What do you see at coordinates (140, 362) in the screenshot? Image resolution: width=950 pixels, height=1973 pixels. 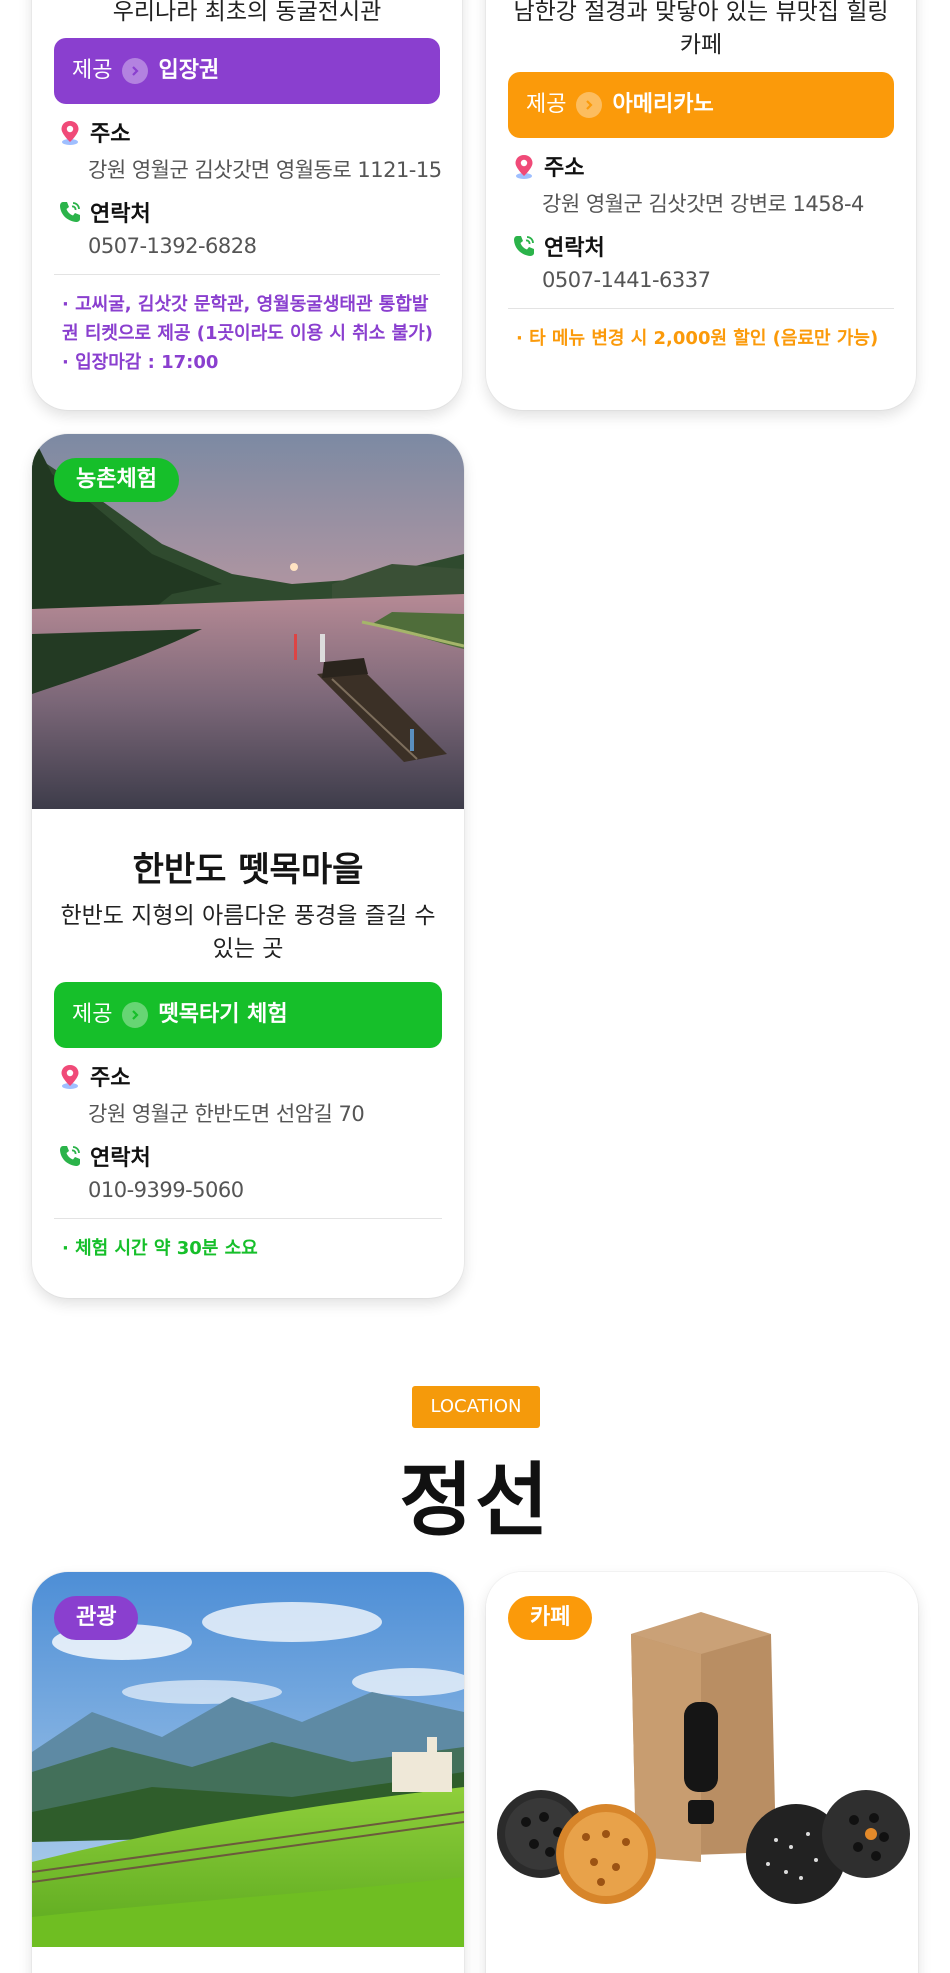 I see `note-item: · 입장마감 : 17:00` at bounding box center [140, 362].